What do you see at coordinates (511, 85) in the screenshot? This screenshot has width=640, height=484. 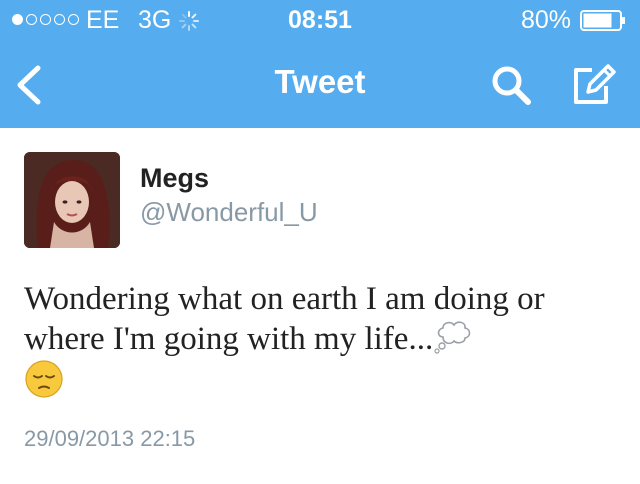 I see `search-icon` at bounding box center [511, 85].